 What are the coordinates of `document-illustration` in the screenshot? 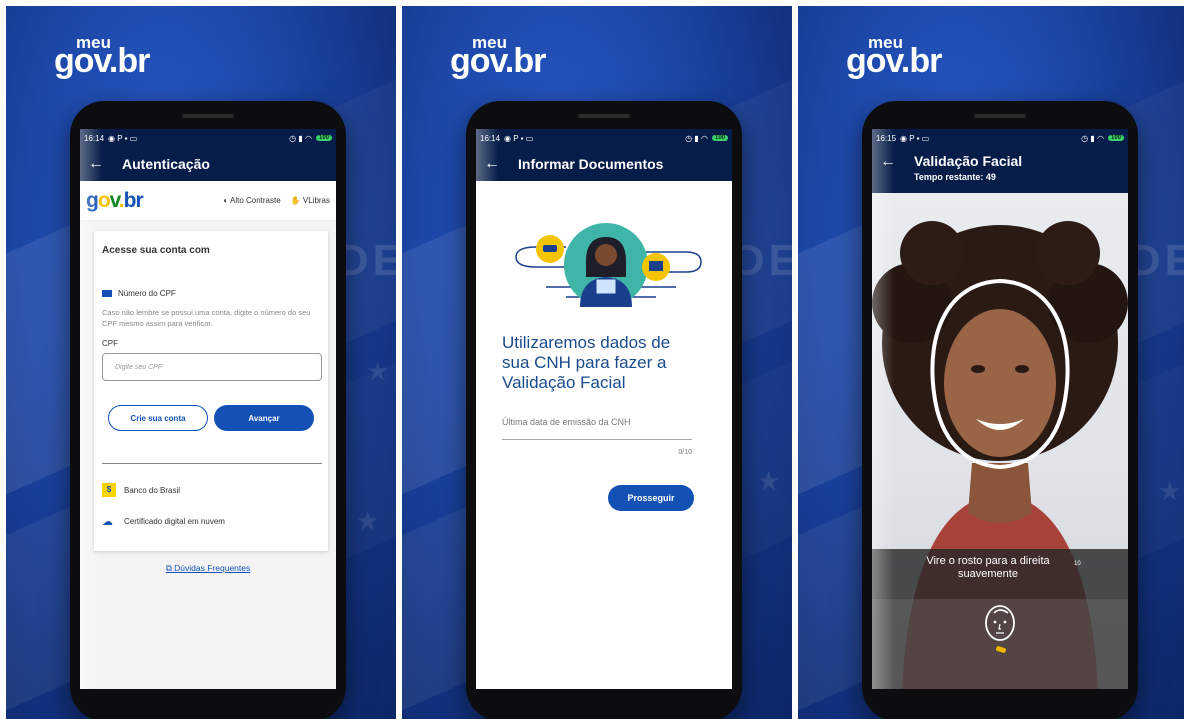 It's located at (608, 265).